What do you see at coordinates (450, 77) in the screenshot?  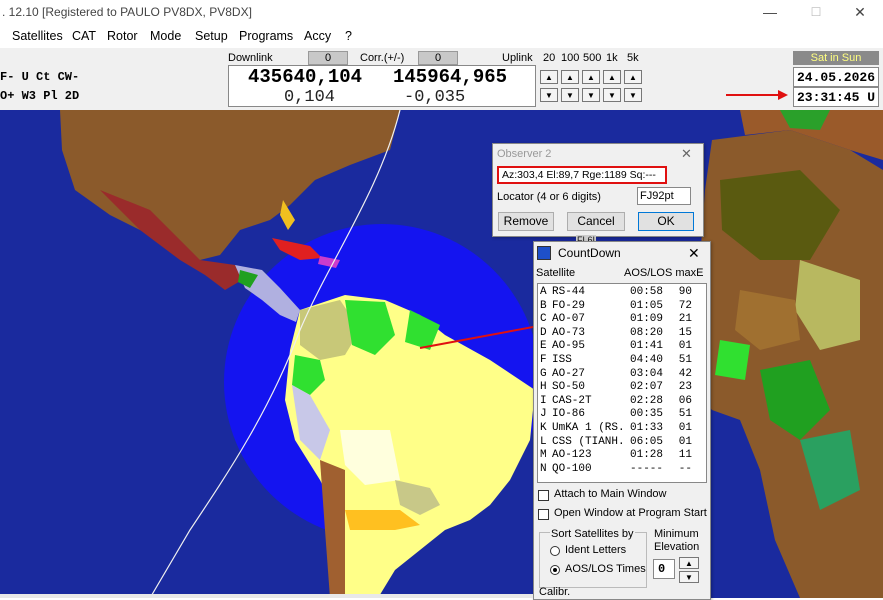 I see `uplink-frequency: 145964,965` at bounding box center [450, 77].